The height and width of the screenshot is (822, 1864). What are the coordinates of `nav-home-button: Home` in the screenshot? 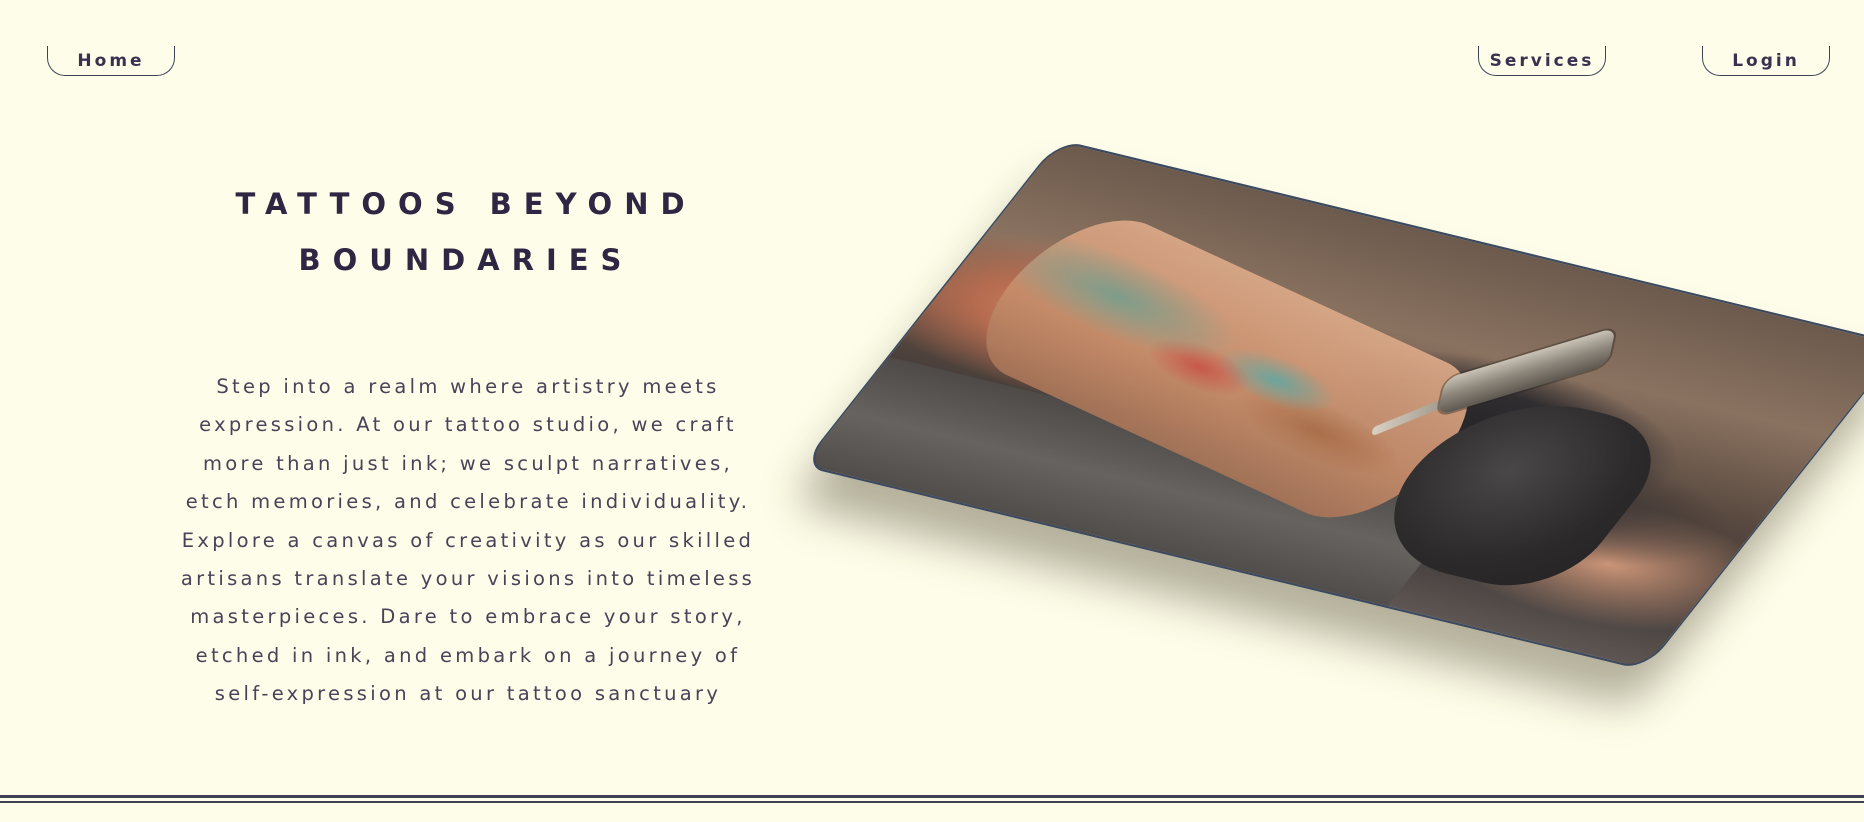 It's located at (111, 61).